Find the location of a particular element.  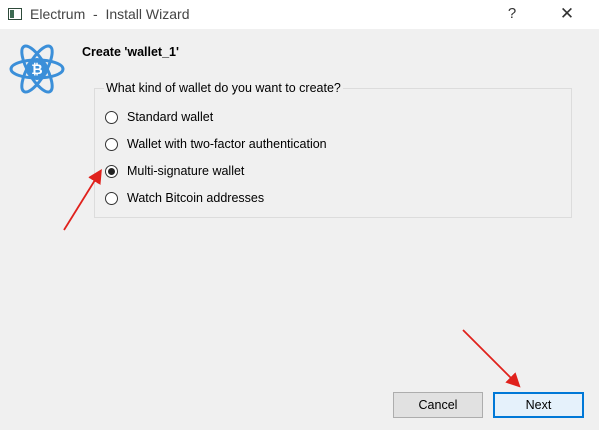

window-title: Electrum - Install Wizard is located at coordinates (110, 14).